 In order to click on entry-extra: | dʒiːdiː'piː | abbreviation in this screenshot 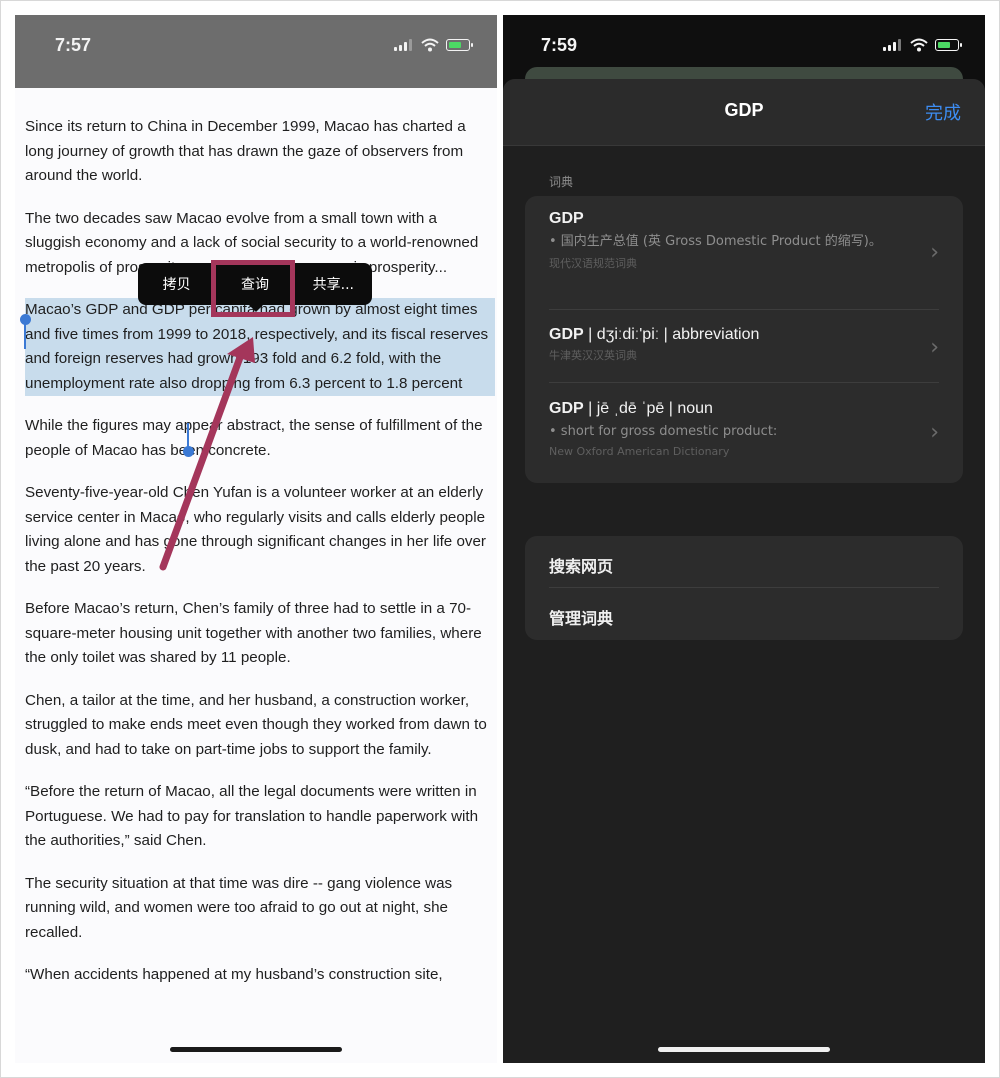, I will do `click(671, 334)`.